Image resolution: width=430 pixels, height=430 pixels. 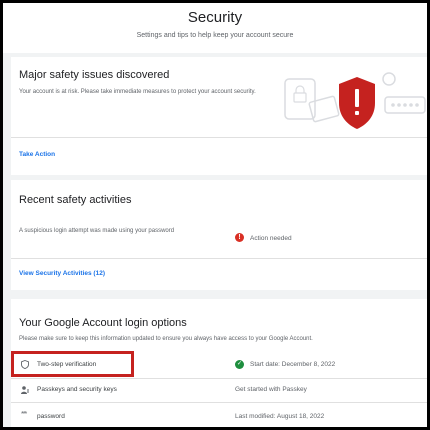 What do you see at coordinates (357, 103) in the screenshot?
I see `shield-alert-icon` at bounding box center [357, 103].